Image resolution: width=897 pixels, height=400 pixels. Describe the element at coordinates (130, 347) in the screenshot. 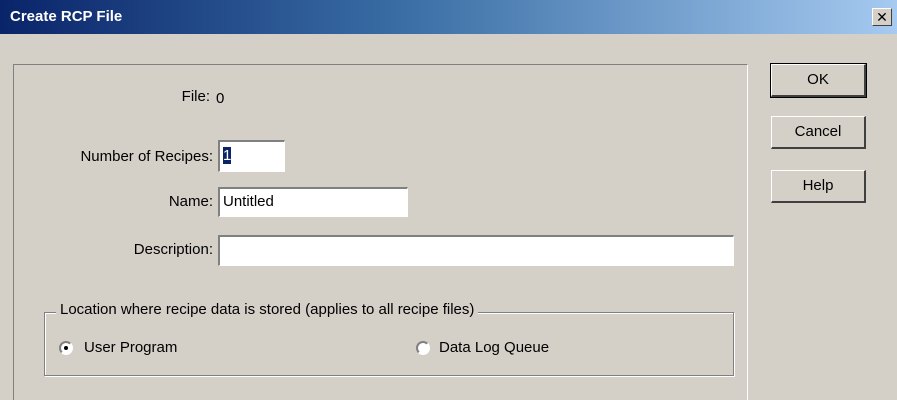

I see `user-program-label: User Program` at that location.